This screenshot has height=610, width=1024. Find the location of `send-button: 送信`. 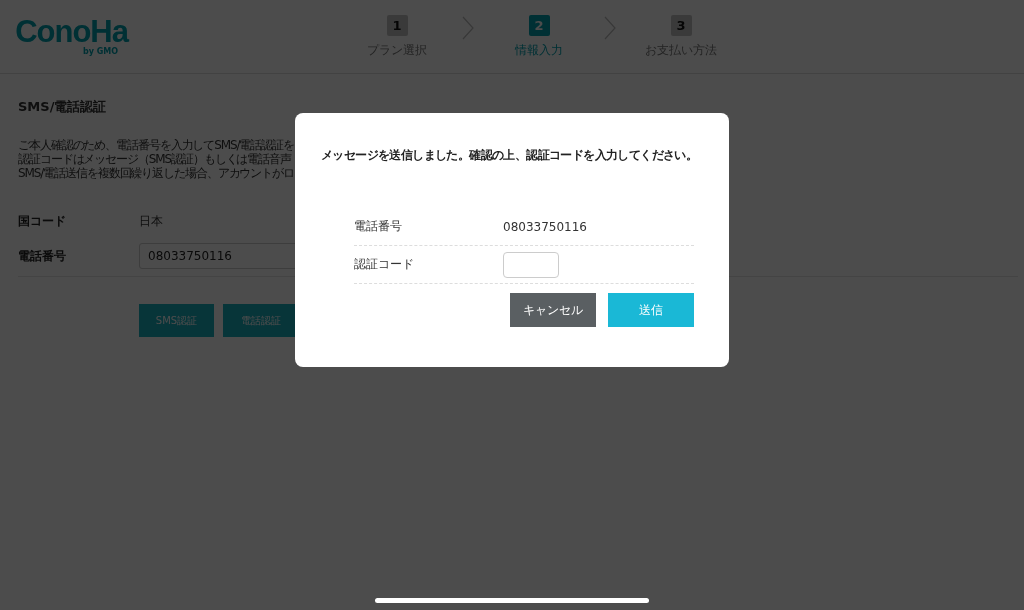

send-button: 送信 is located at coordinates (651, 310).